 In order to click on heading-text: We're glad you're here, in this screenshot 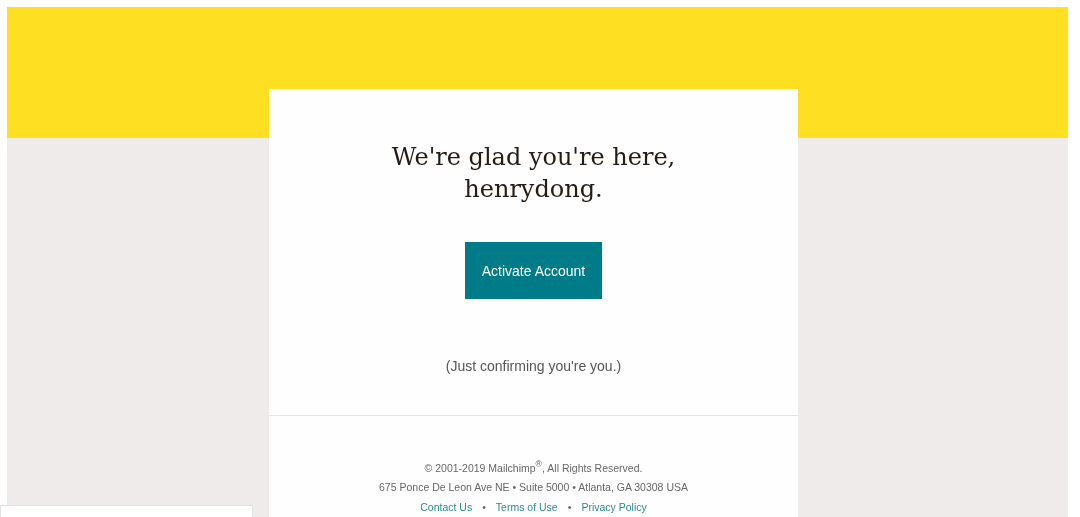, I will do `click(533, 157)`.